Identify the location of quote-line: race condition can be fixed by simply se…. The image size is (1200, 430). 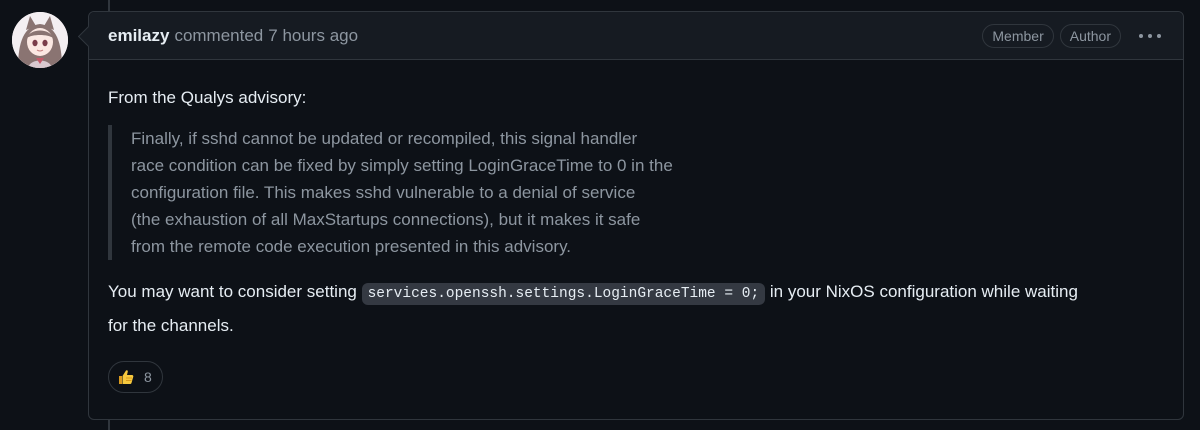
(402, 165).